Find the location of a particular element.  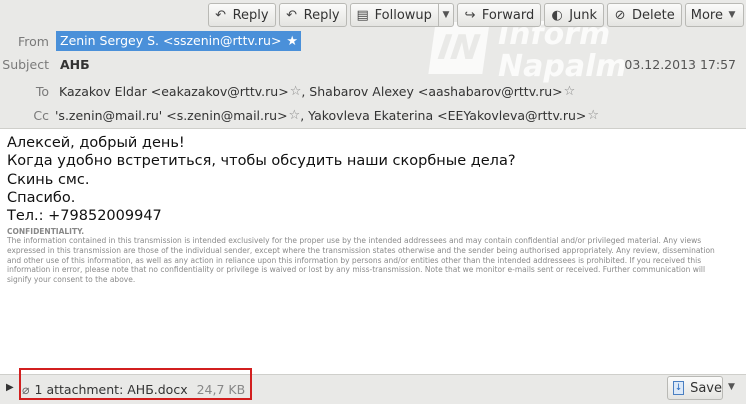

from-address: Zenin Sergey S. <sszenin@rttv.ru> ★ is located at coordinates (179, 41).